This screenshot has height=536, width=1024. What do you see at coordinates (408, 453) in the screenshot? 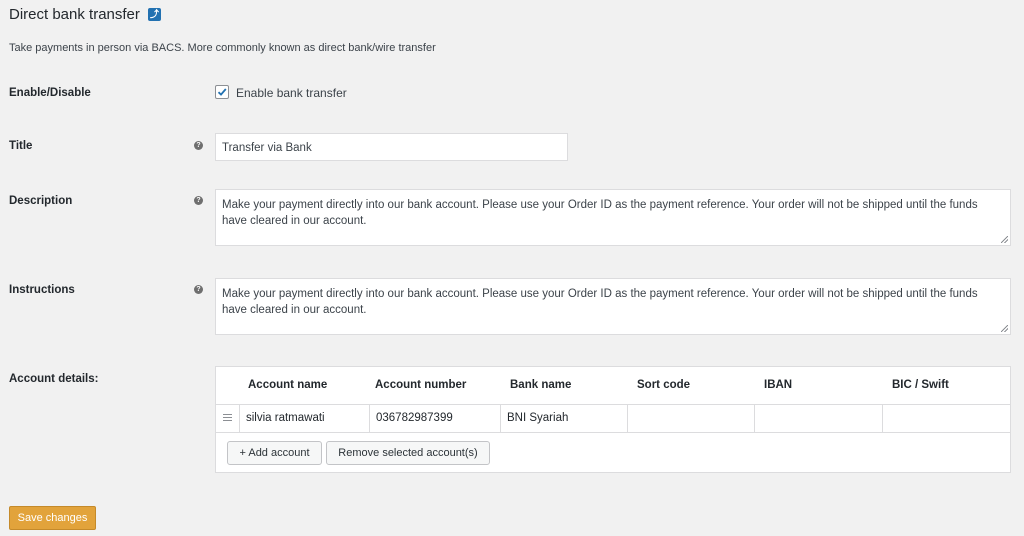
I see `remove-accounts-button: Remove selected account(s)` at bounding box center [408, 453].